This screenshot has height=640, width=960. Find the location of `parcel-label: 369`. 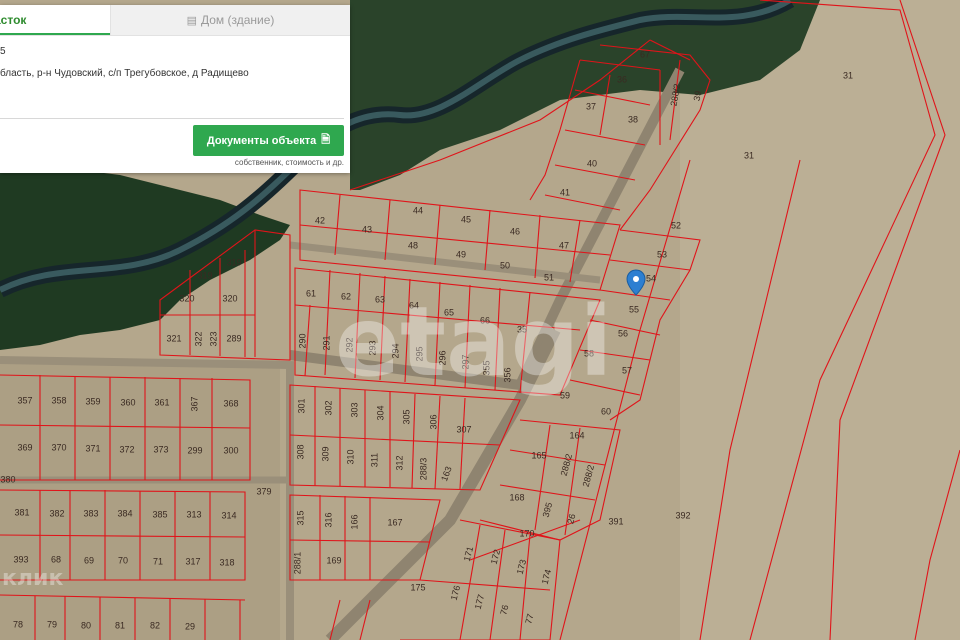

parcel-label: 369 is located at coordinates (24, 447).